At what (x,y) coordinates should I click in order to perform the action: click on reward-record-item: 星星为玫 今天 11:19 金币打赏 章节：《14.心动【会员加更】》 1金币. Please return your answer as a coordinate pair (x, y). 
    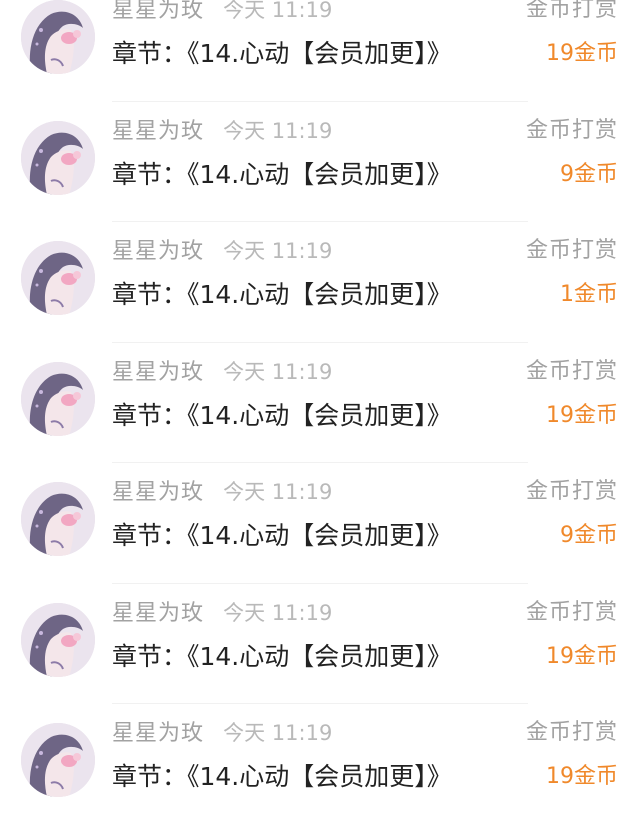
    Looking at the image, I should click on (320, 282).